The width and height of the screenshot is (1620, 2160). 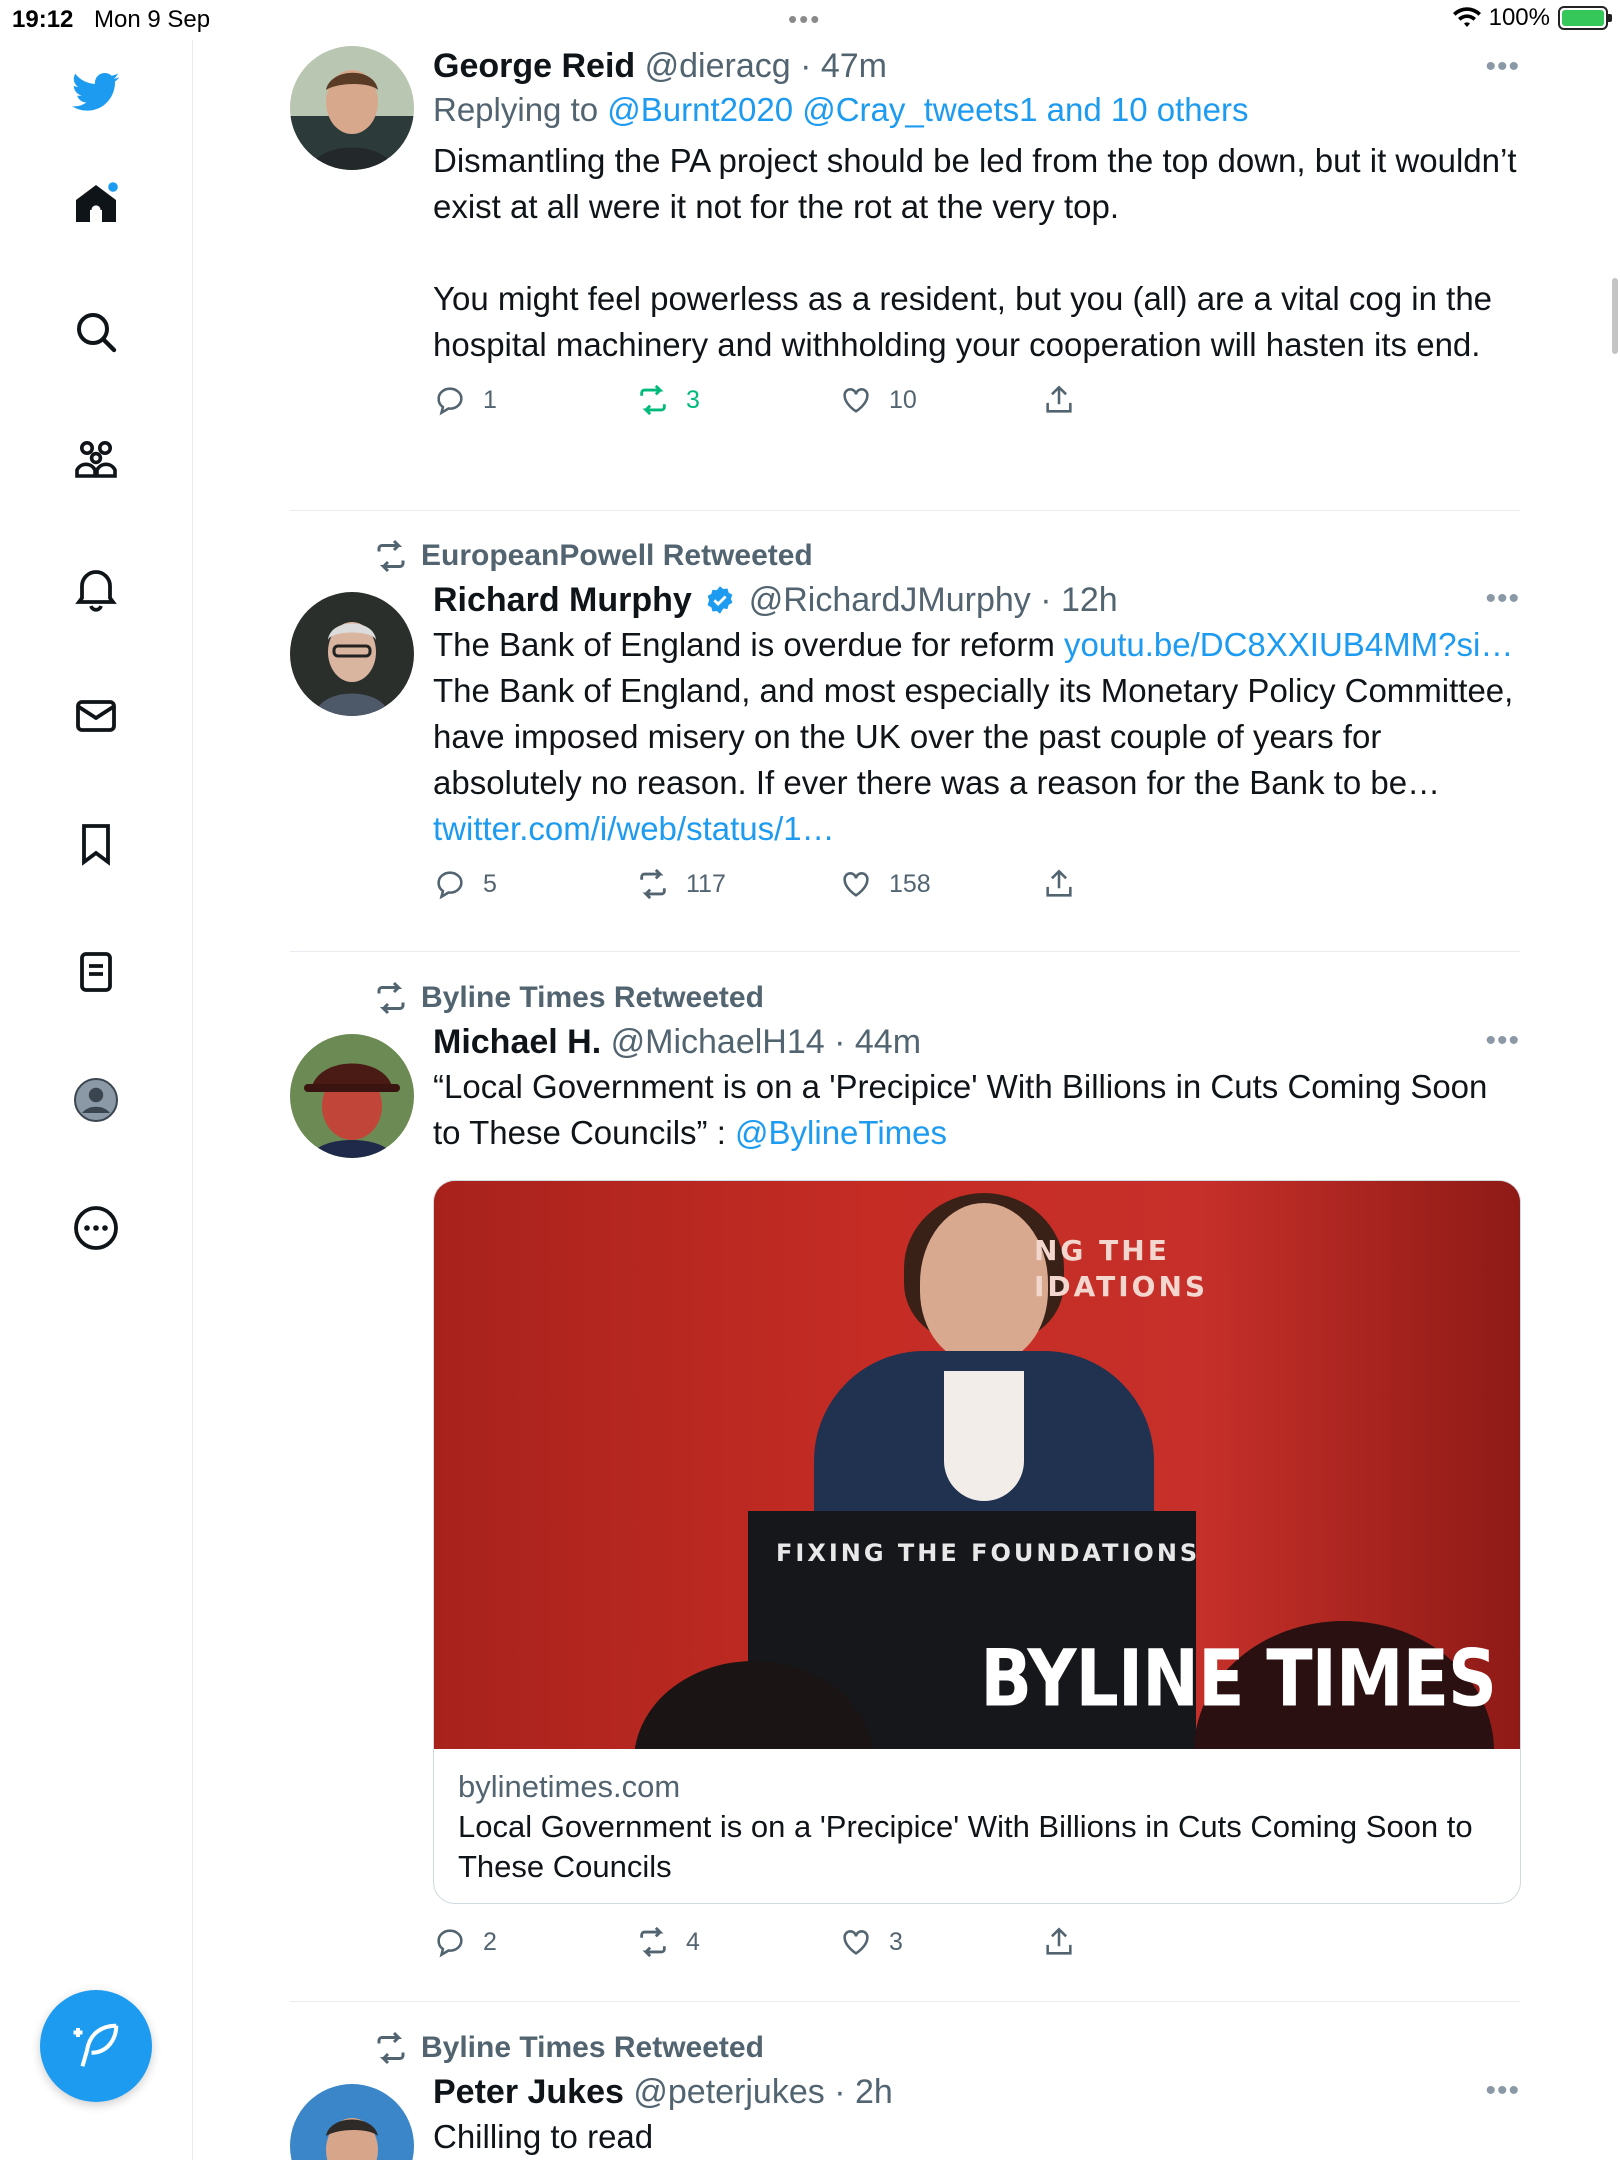 I want to click on author-name: Michael H., so click(x=517, y=1042).